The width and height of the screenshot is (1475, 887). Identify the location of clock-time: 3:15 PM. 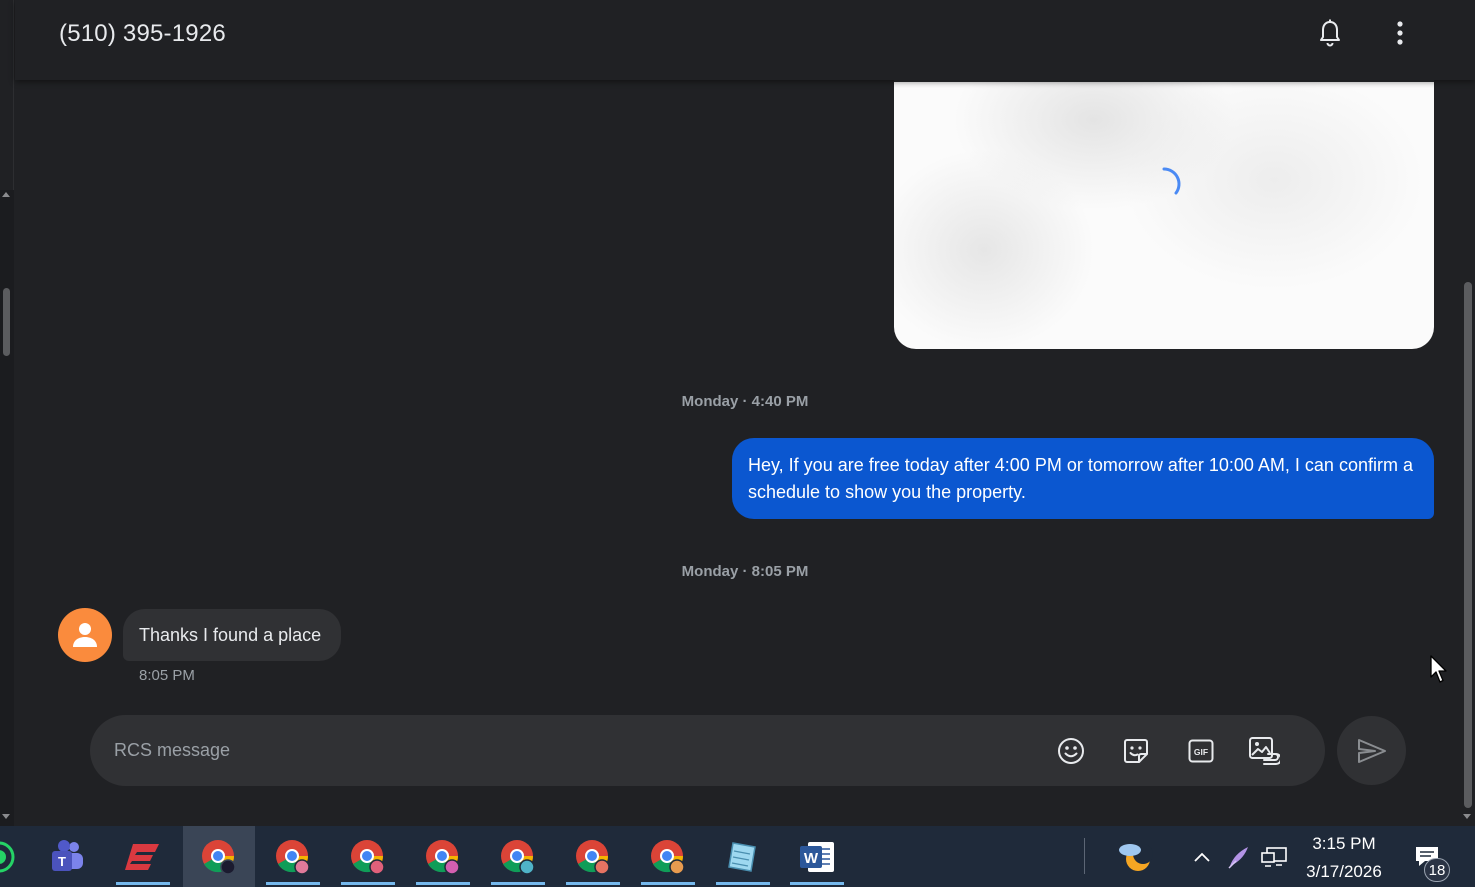
(1344, 843).